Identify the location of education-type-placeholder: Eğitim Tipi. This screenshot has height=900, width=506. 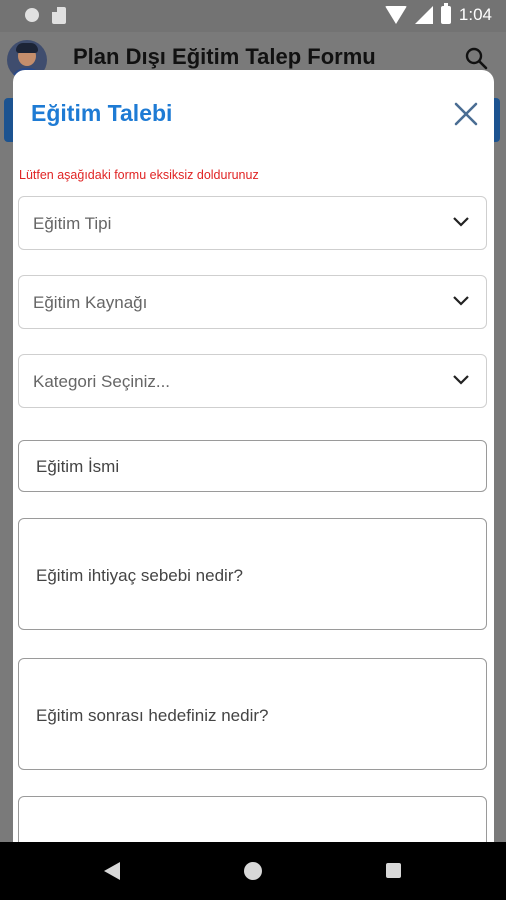
(72, 223).